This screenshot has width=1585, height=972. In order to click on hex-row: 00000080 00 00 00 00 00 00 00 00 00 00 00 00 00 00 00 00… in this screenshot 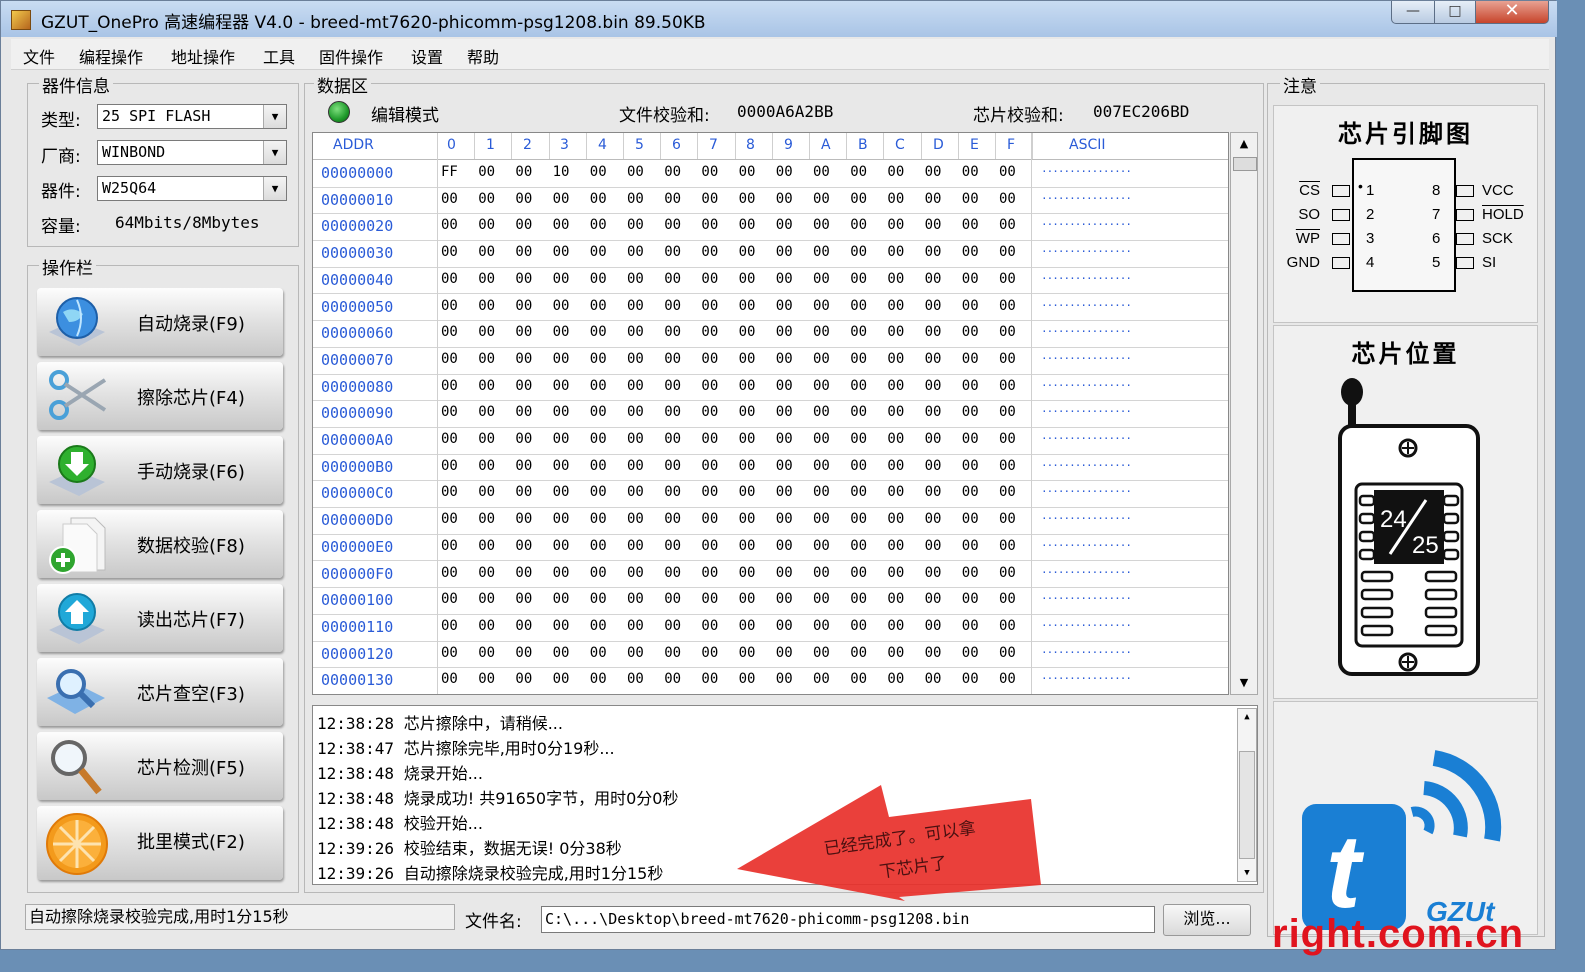, I will do `click(770, 388)`.